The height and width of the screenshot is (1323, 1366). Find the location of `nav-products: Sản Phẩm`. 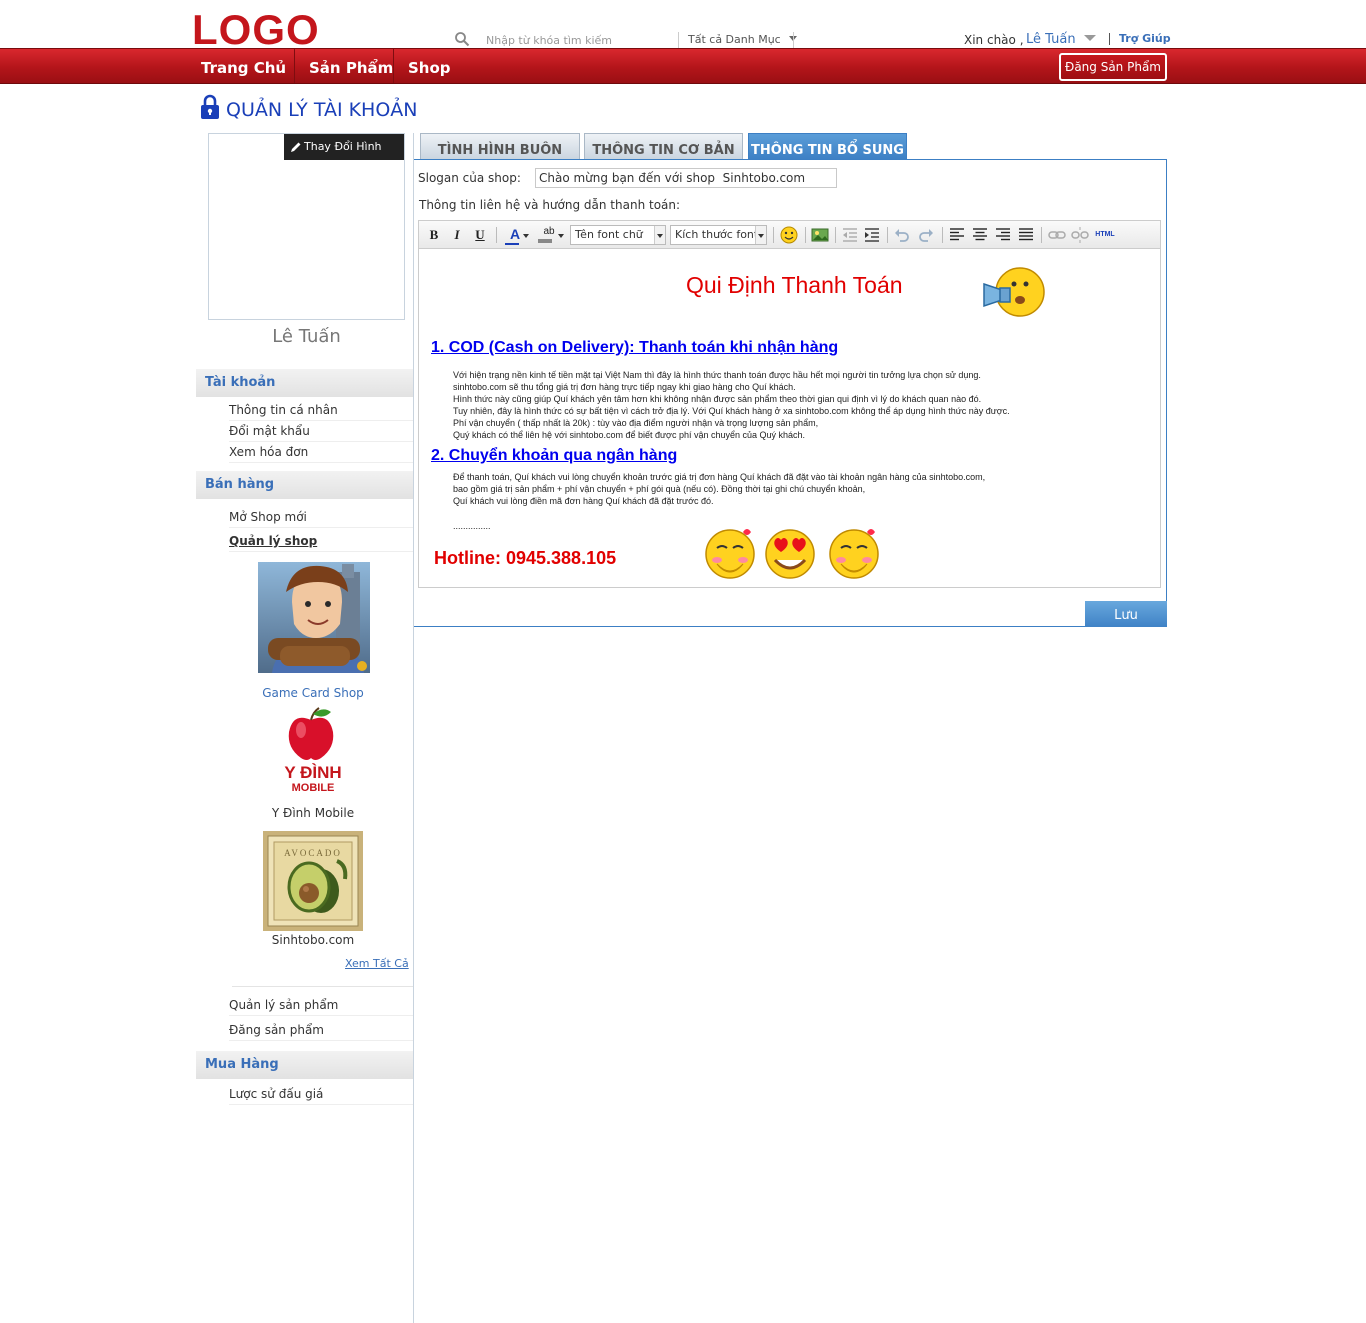

nav-products: Sản Phẩm is located at coordinates (350, 66).